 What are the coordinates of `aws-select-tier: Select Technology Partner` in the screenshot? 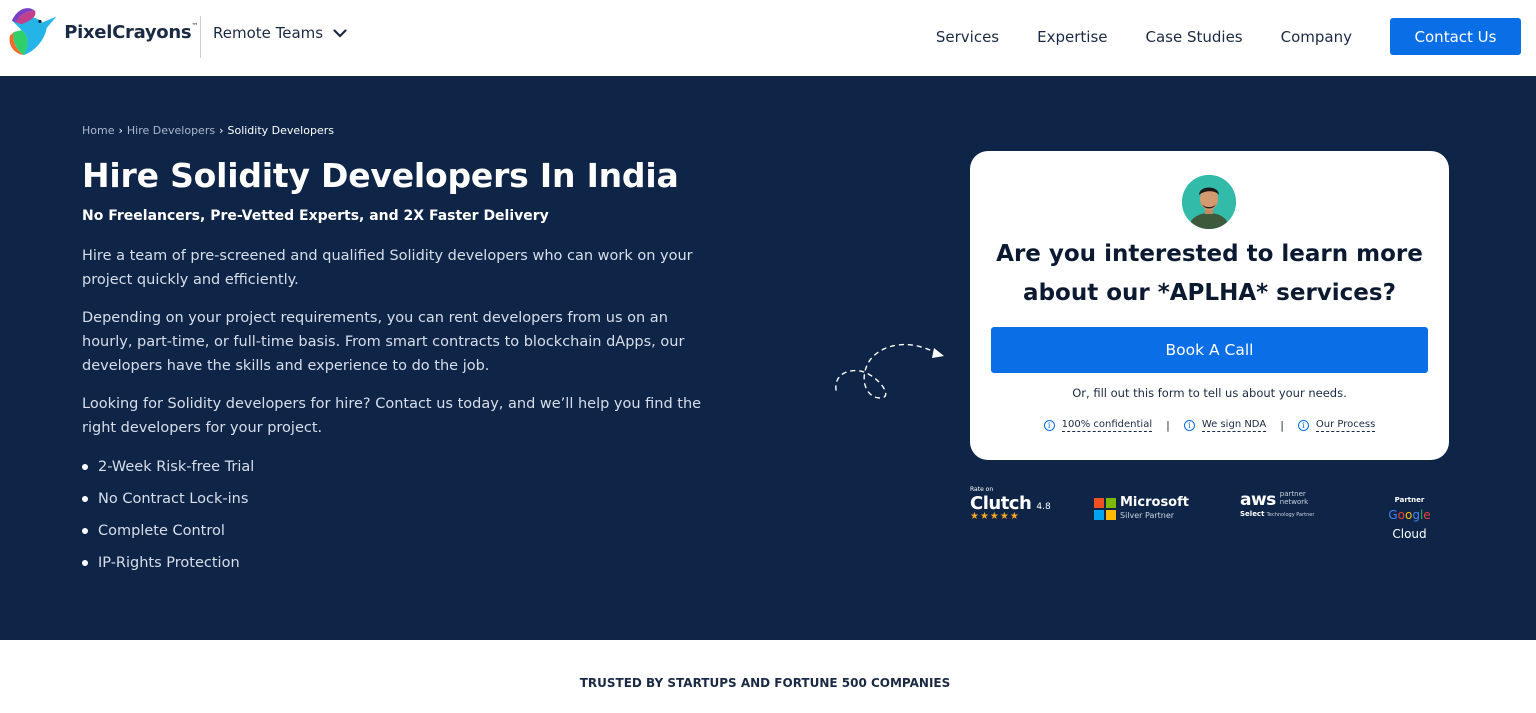 It's located at (1277, 514).